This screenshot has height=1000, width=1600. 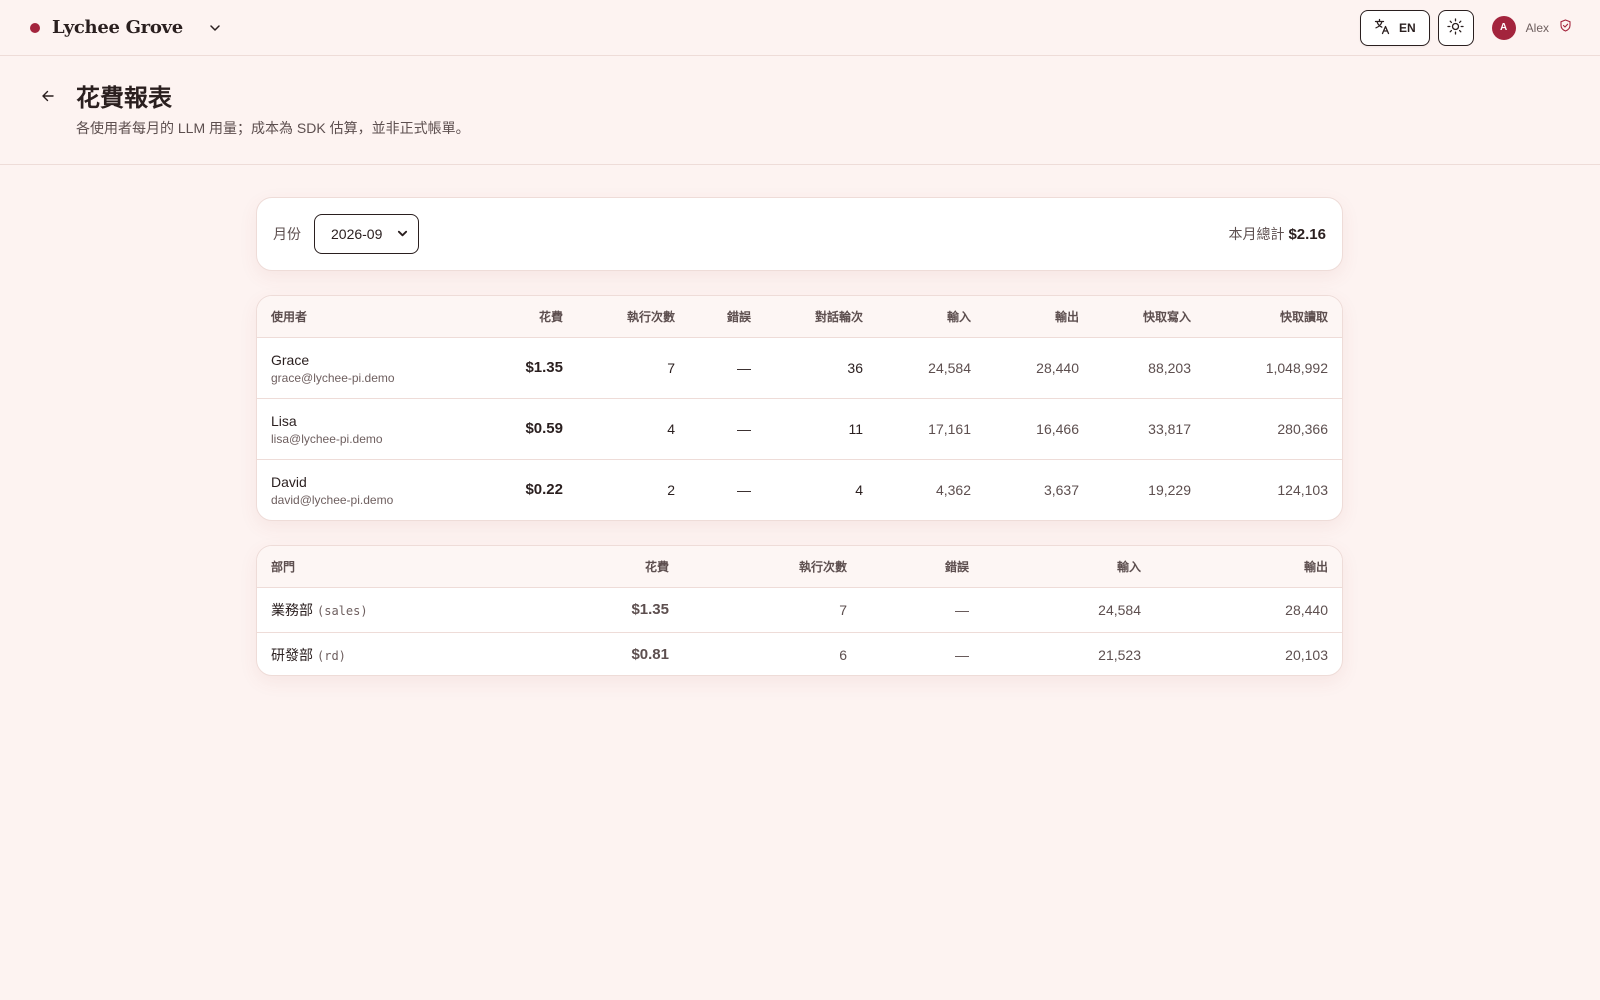 I want to click on input-cell: 17,161, so click(x=931, y=429).